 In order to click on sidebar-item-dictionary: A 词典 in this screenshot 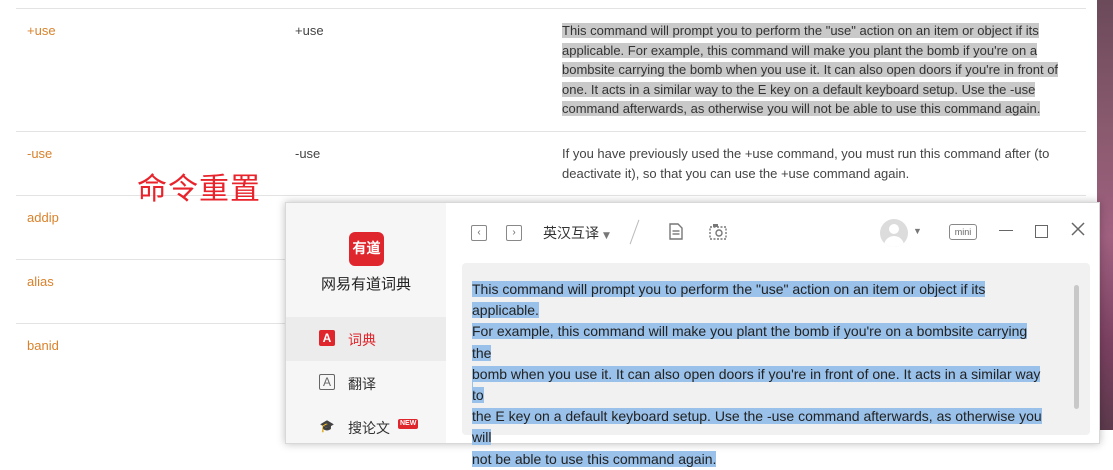, I will do `click(366, 339)`.